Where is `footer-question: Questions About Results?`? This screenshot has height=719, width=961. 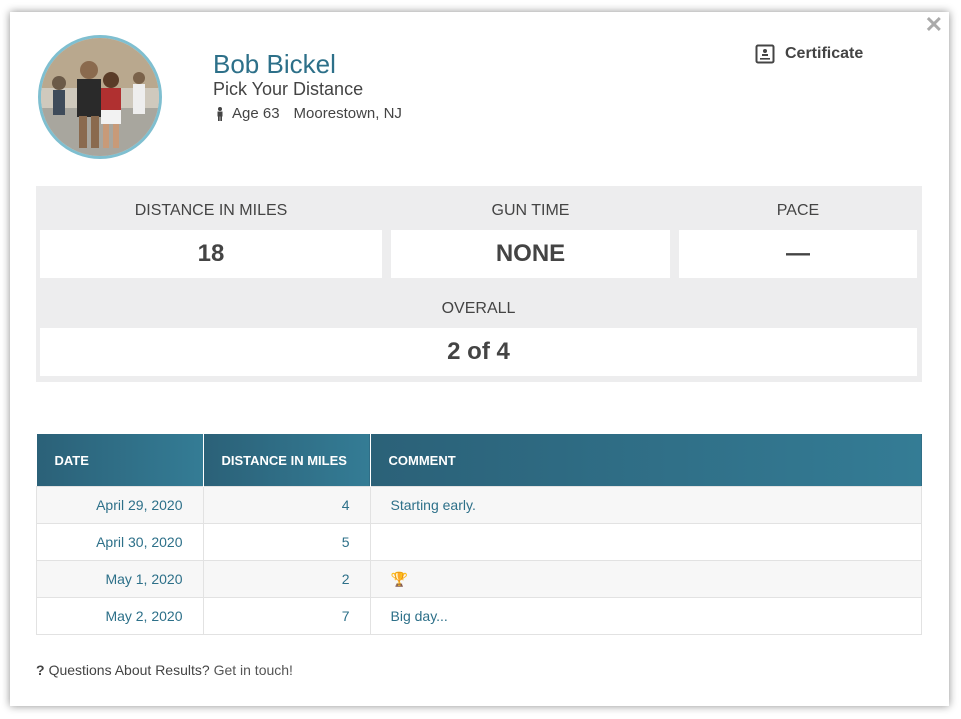 footer-question: Questions About Results? is located at coordinates (129, 670).